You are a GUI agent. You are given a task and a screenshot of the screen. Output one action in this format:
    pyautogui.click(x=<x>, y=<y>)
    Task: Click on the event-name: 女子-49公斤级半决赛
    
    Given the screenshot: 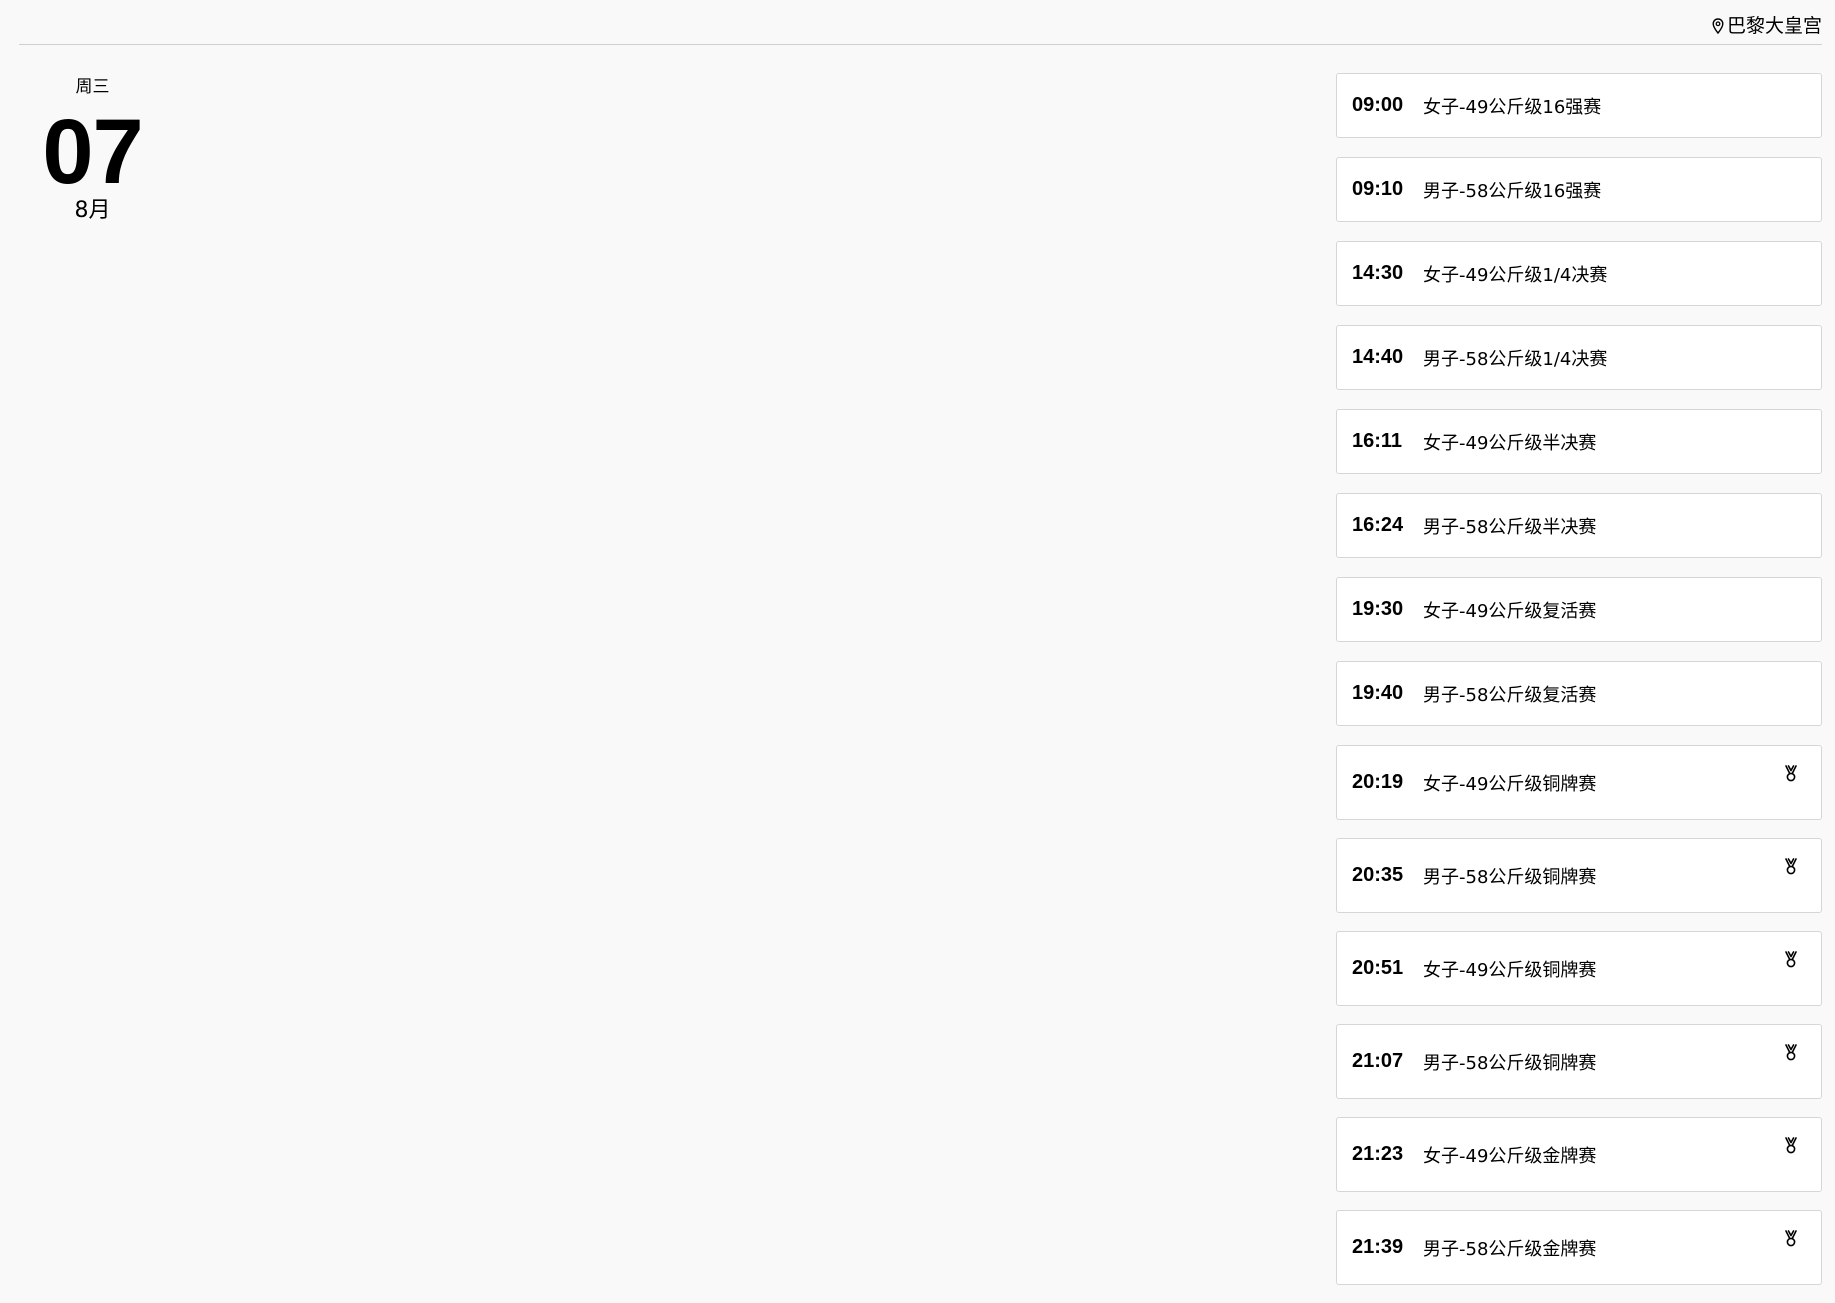 What is the action you would take?
    pyautogui.click(x=1510, y=443)
    